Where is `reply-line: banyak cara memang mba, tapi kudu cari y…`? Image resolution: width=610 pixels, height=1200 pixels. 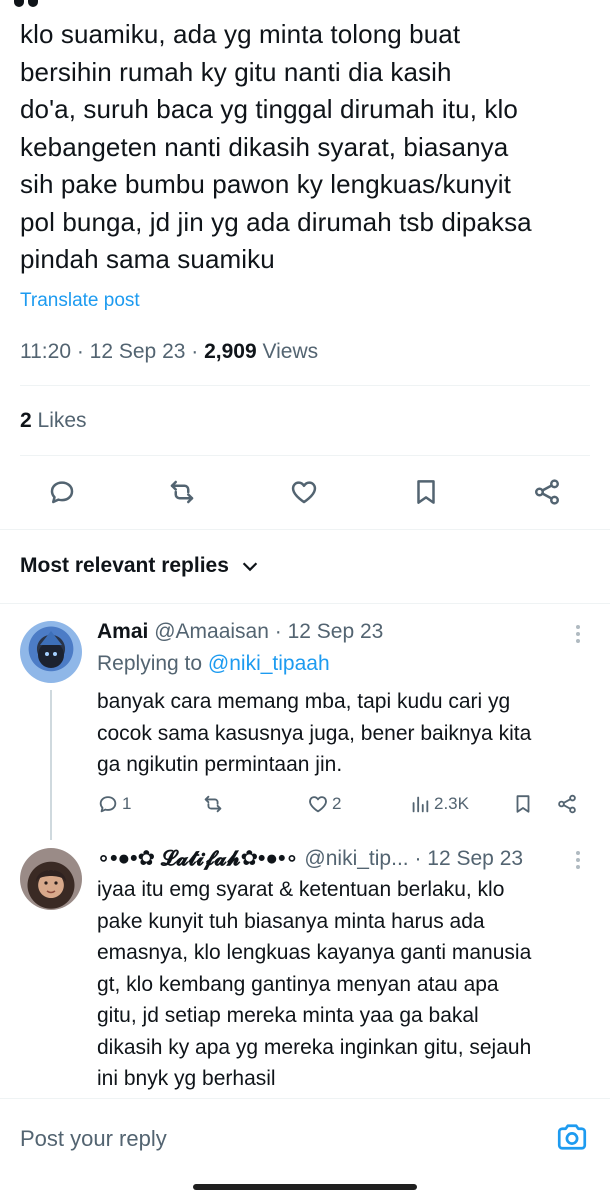 reply-line: banyak cara memang mba, tapi kudu cari y… is located at coordinates (304, 701).